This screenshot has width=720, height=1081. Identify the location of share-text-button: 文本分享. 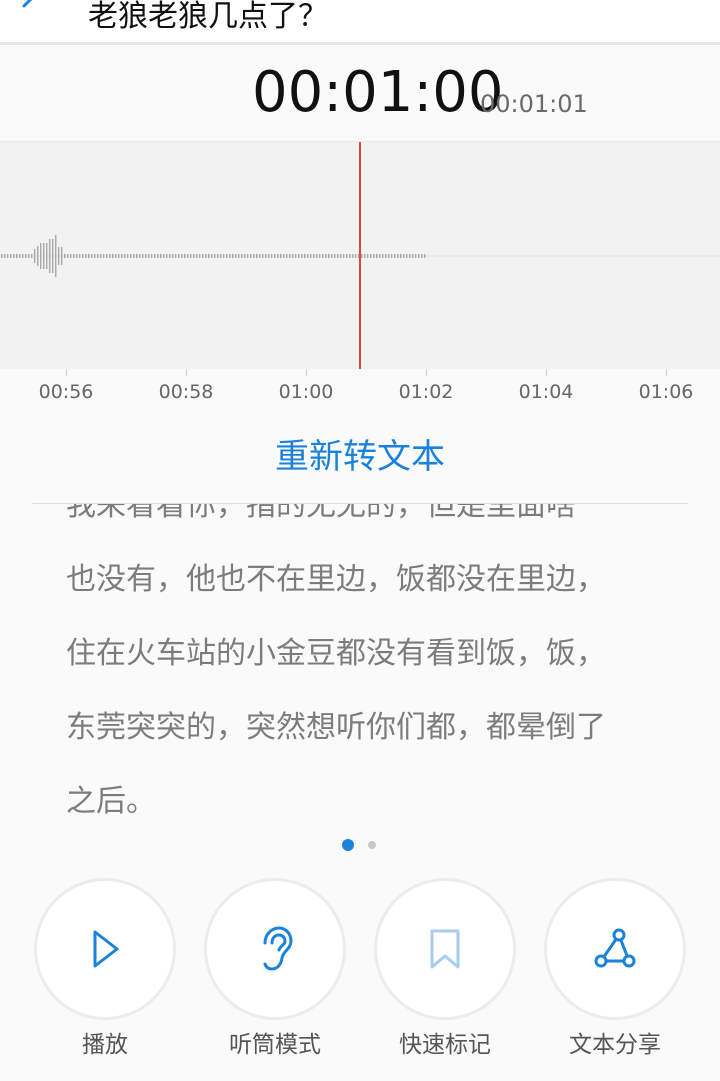
(615, 968).